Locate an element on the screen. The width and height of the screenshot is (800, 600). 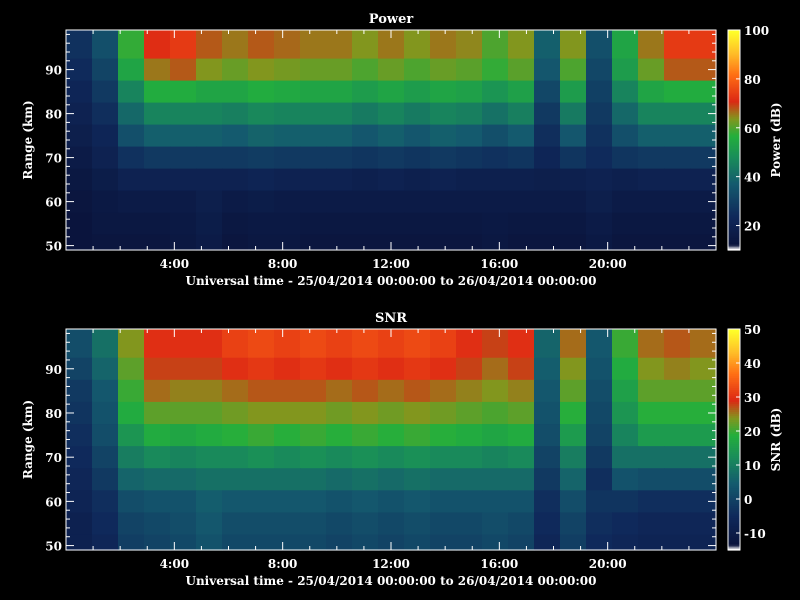
colorbar-label: SNR (dB) is located at coordinates (776, 440).